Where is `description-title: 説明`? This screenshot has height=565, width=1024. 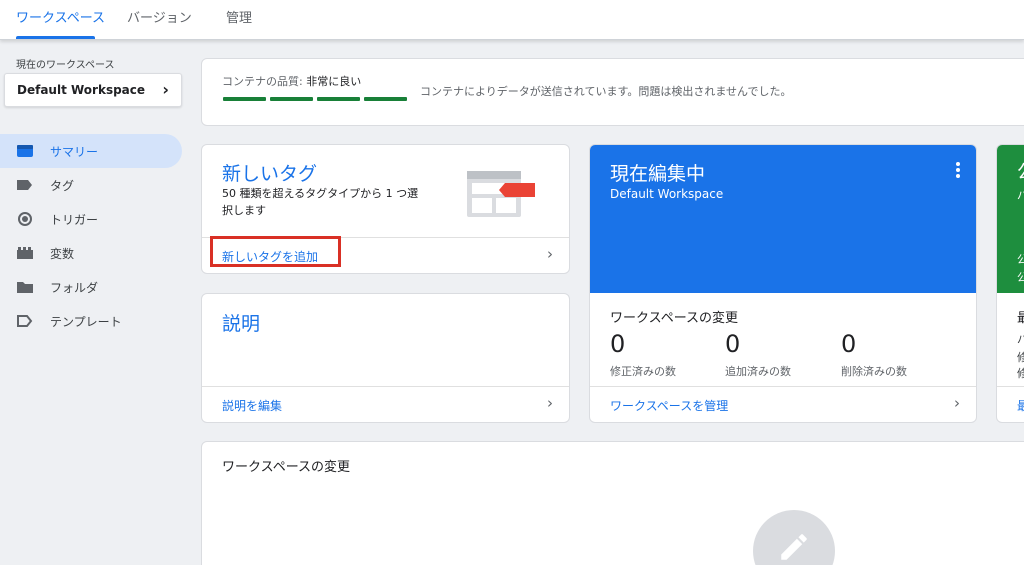 description-title: 説明 is located at coordinates (241, 324).